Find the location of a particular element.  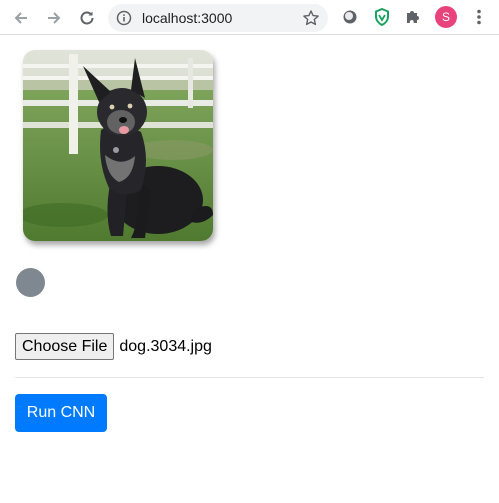

status-indicator is located at coordinates (30, 282).